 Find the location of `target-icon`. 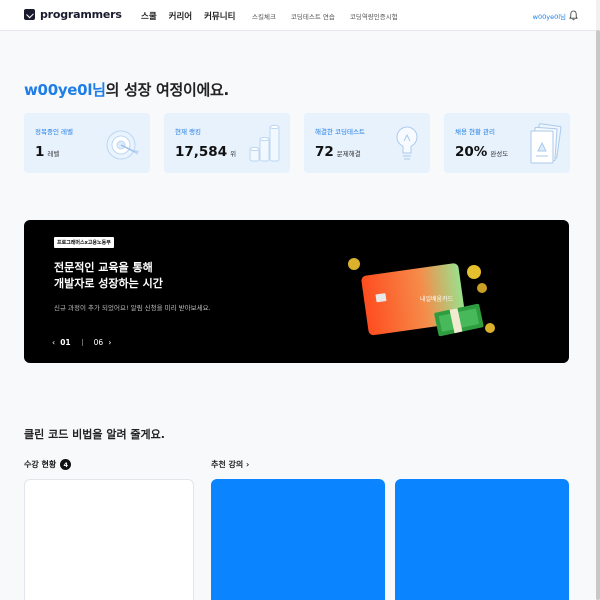

target-icon is located at coordinates (122, 145).